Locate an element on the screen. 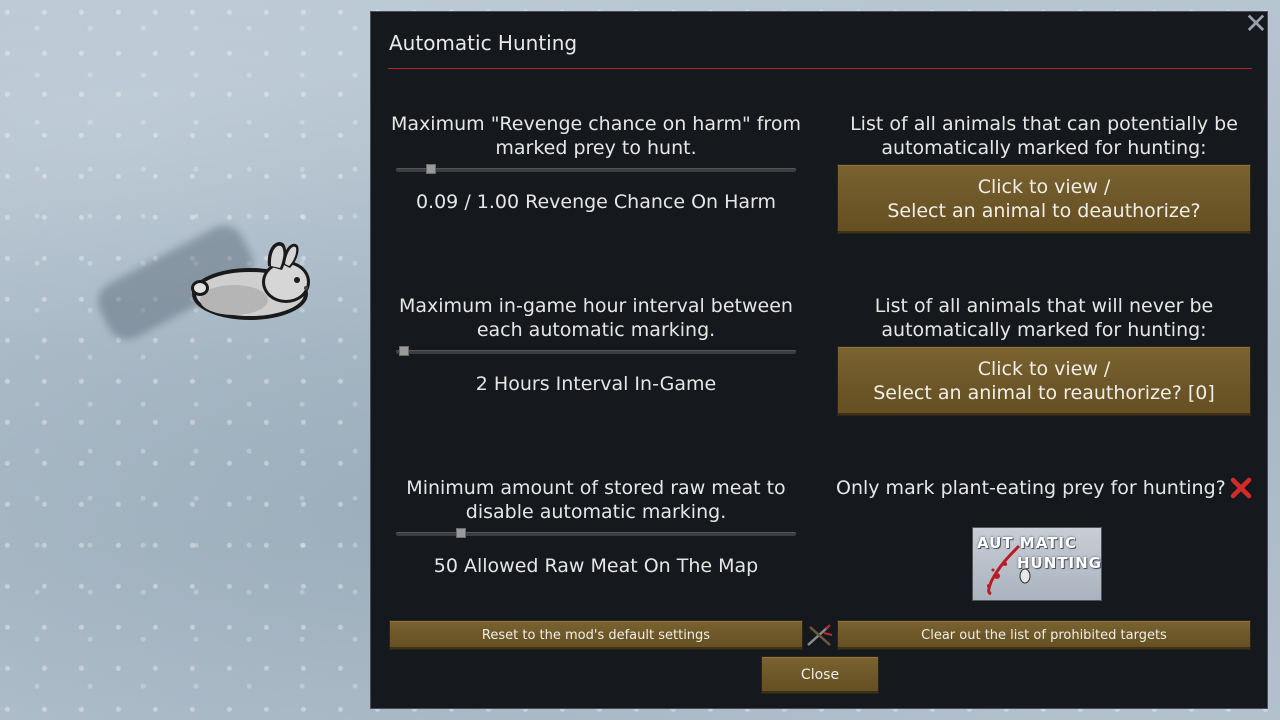 This screenshot has width=1280, height=720. close-button: Close is located at coordinates (820, 675).